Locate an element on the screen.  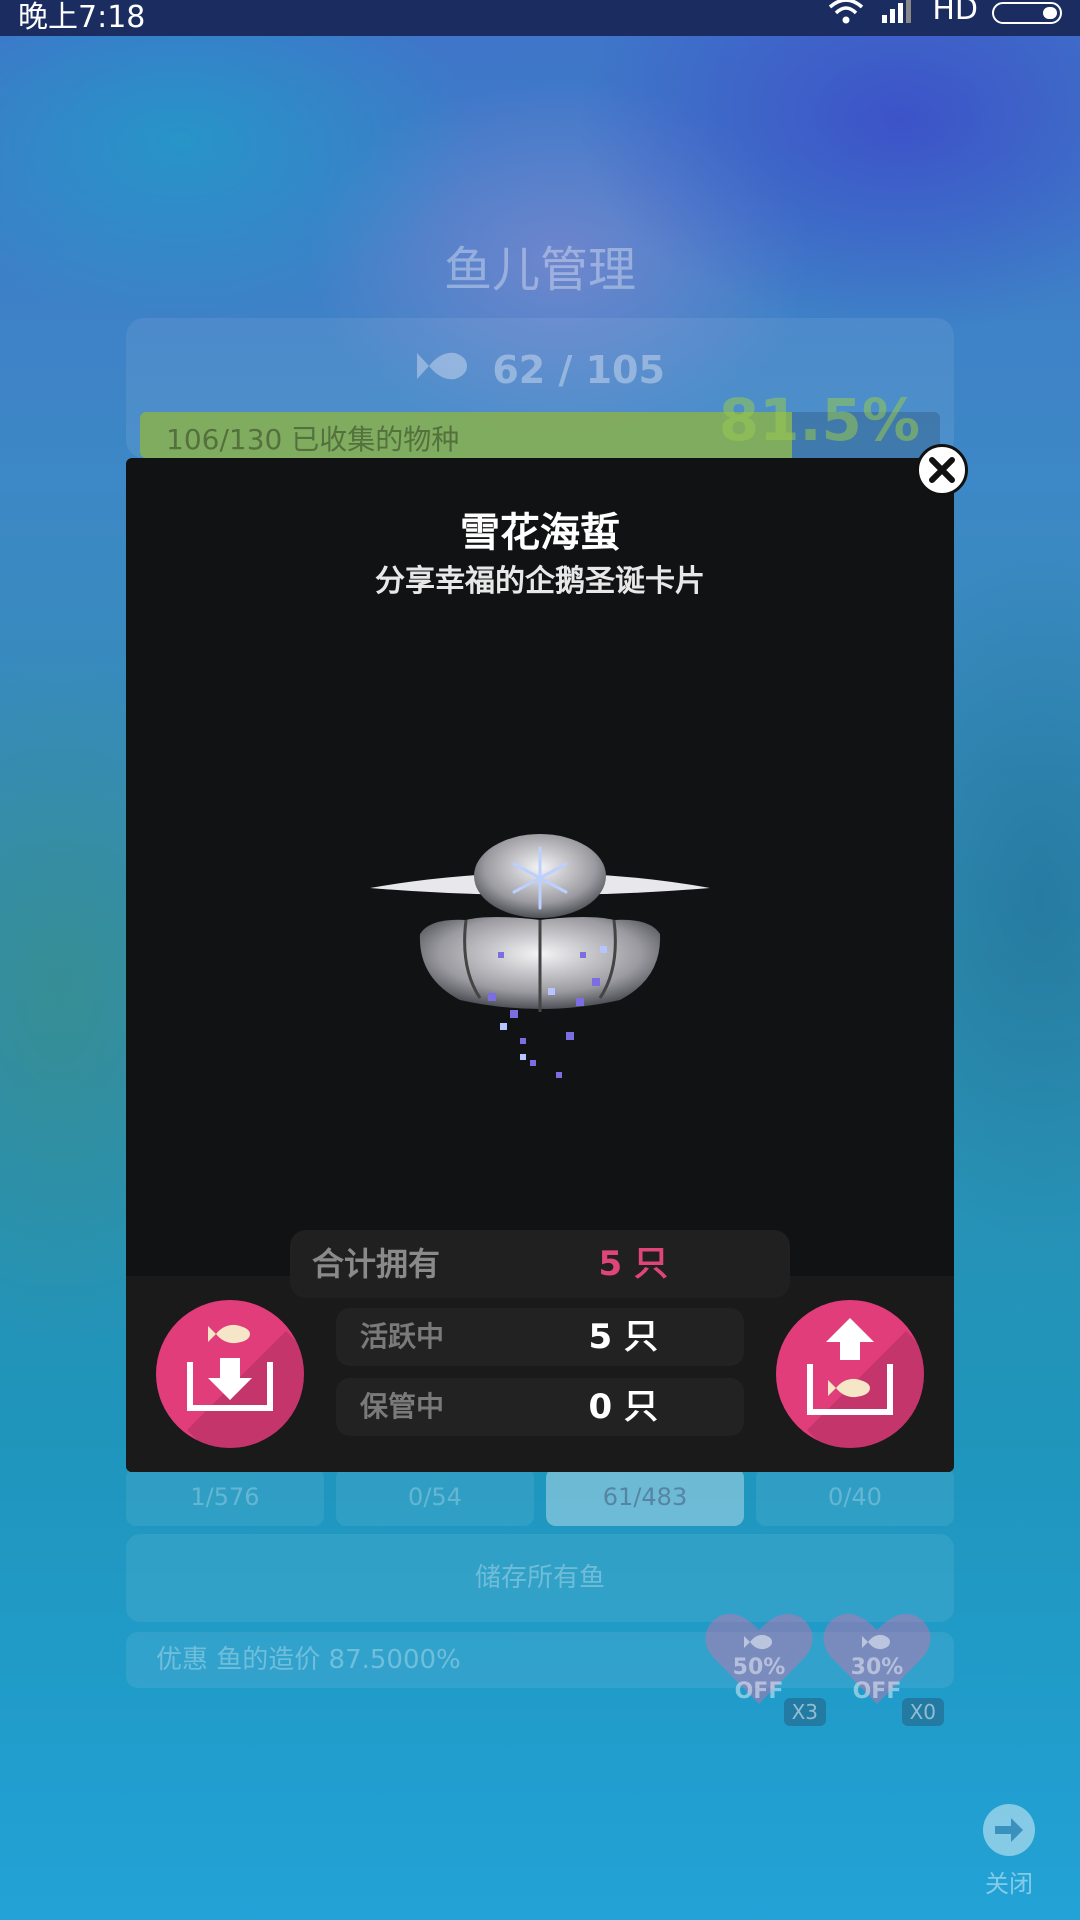
total-owned-label: 合计拥有 is located at coordinates (376, 1264).